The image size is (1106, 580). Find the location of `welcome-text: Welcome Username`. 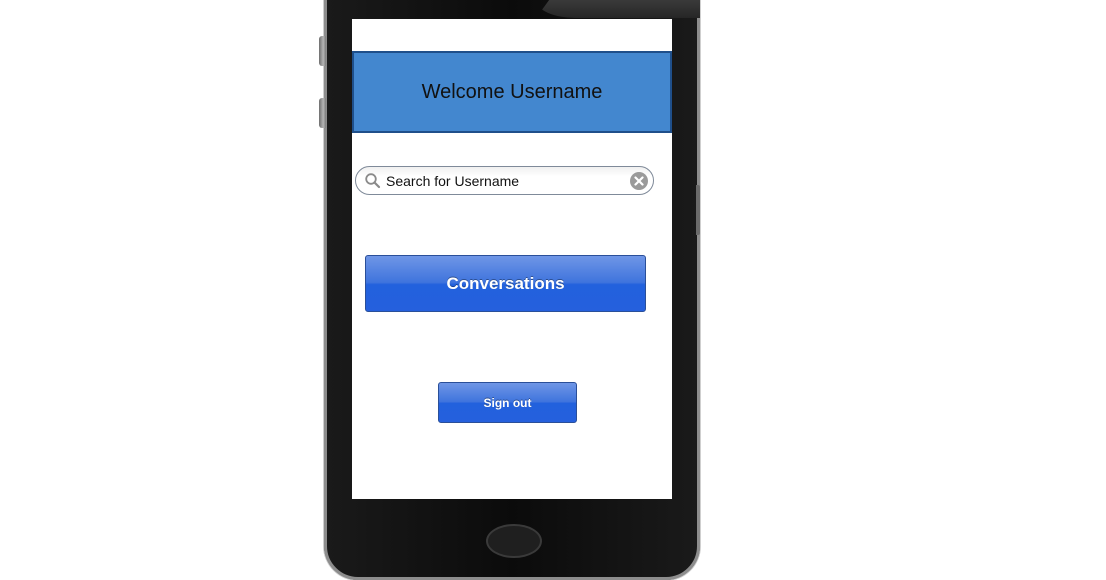

welcome-text: Welcome Username is located at coordinates (512, 91).